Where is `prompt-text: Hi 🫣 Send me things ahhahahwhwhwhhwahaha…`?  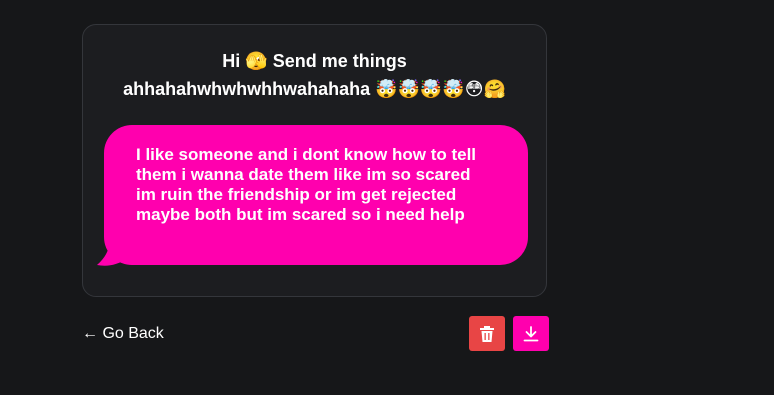
prompt-text: Hi 🫣 Send me things ahhahahwhwhwhhwahaha… is located at coordinates (314, 75).